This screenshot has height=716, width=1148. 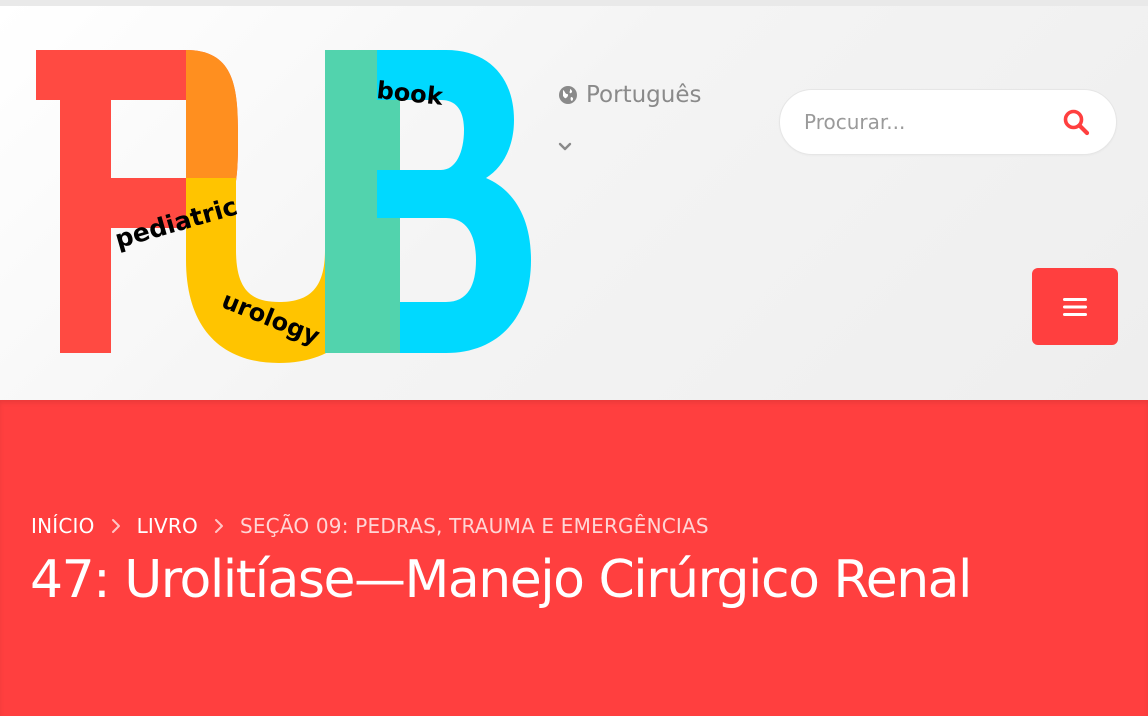 What do you see at coordinates (644, 95) in the screenshot?
I see `language-label: Português` at bounding box center [644, 95].